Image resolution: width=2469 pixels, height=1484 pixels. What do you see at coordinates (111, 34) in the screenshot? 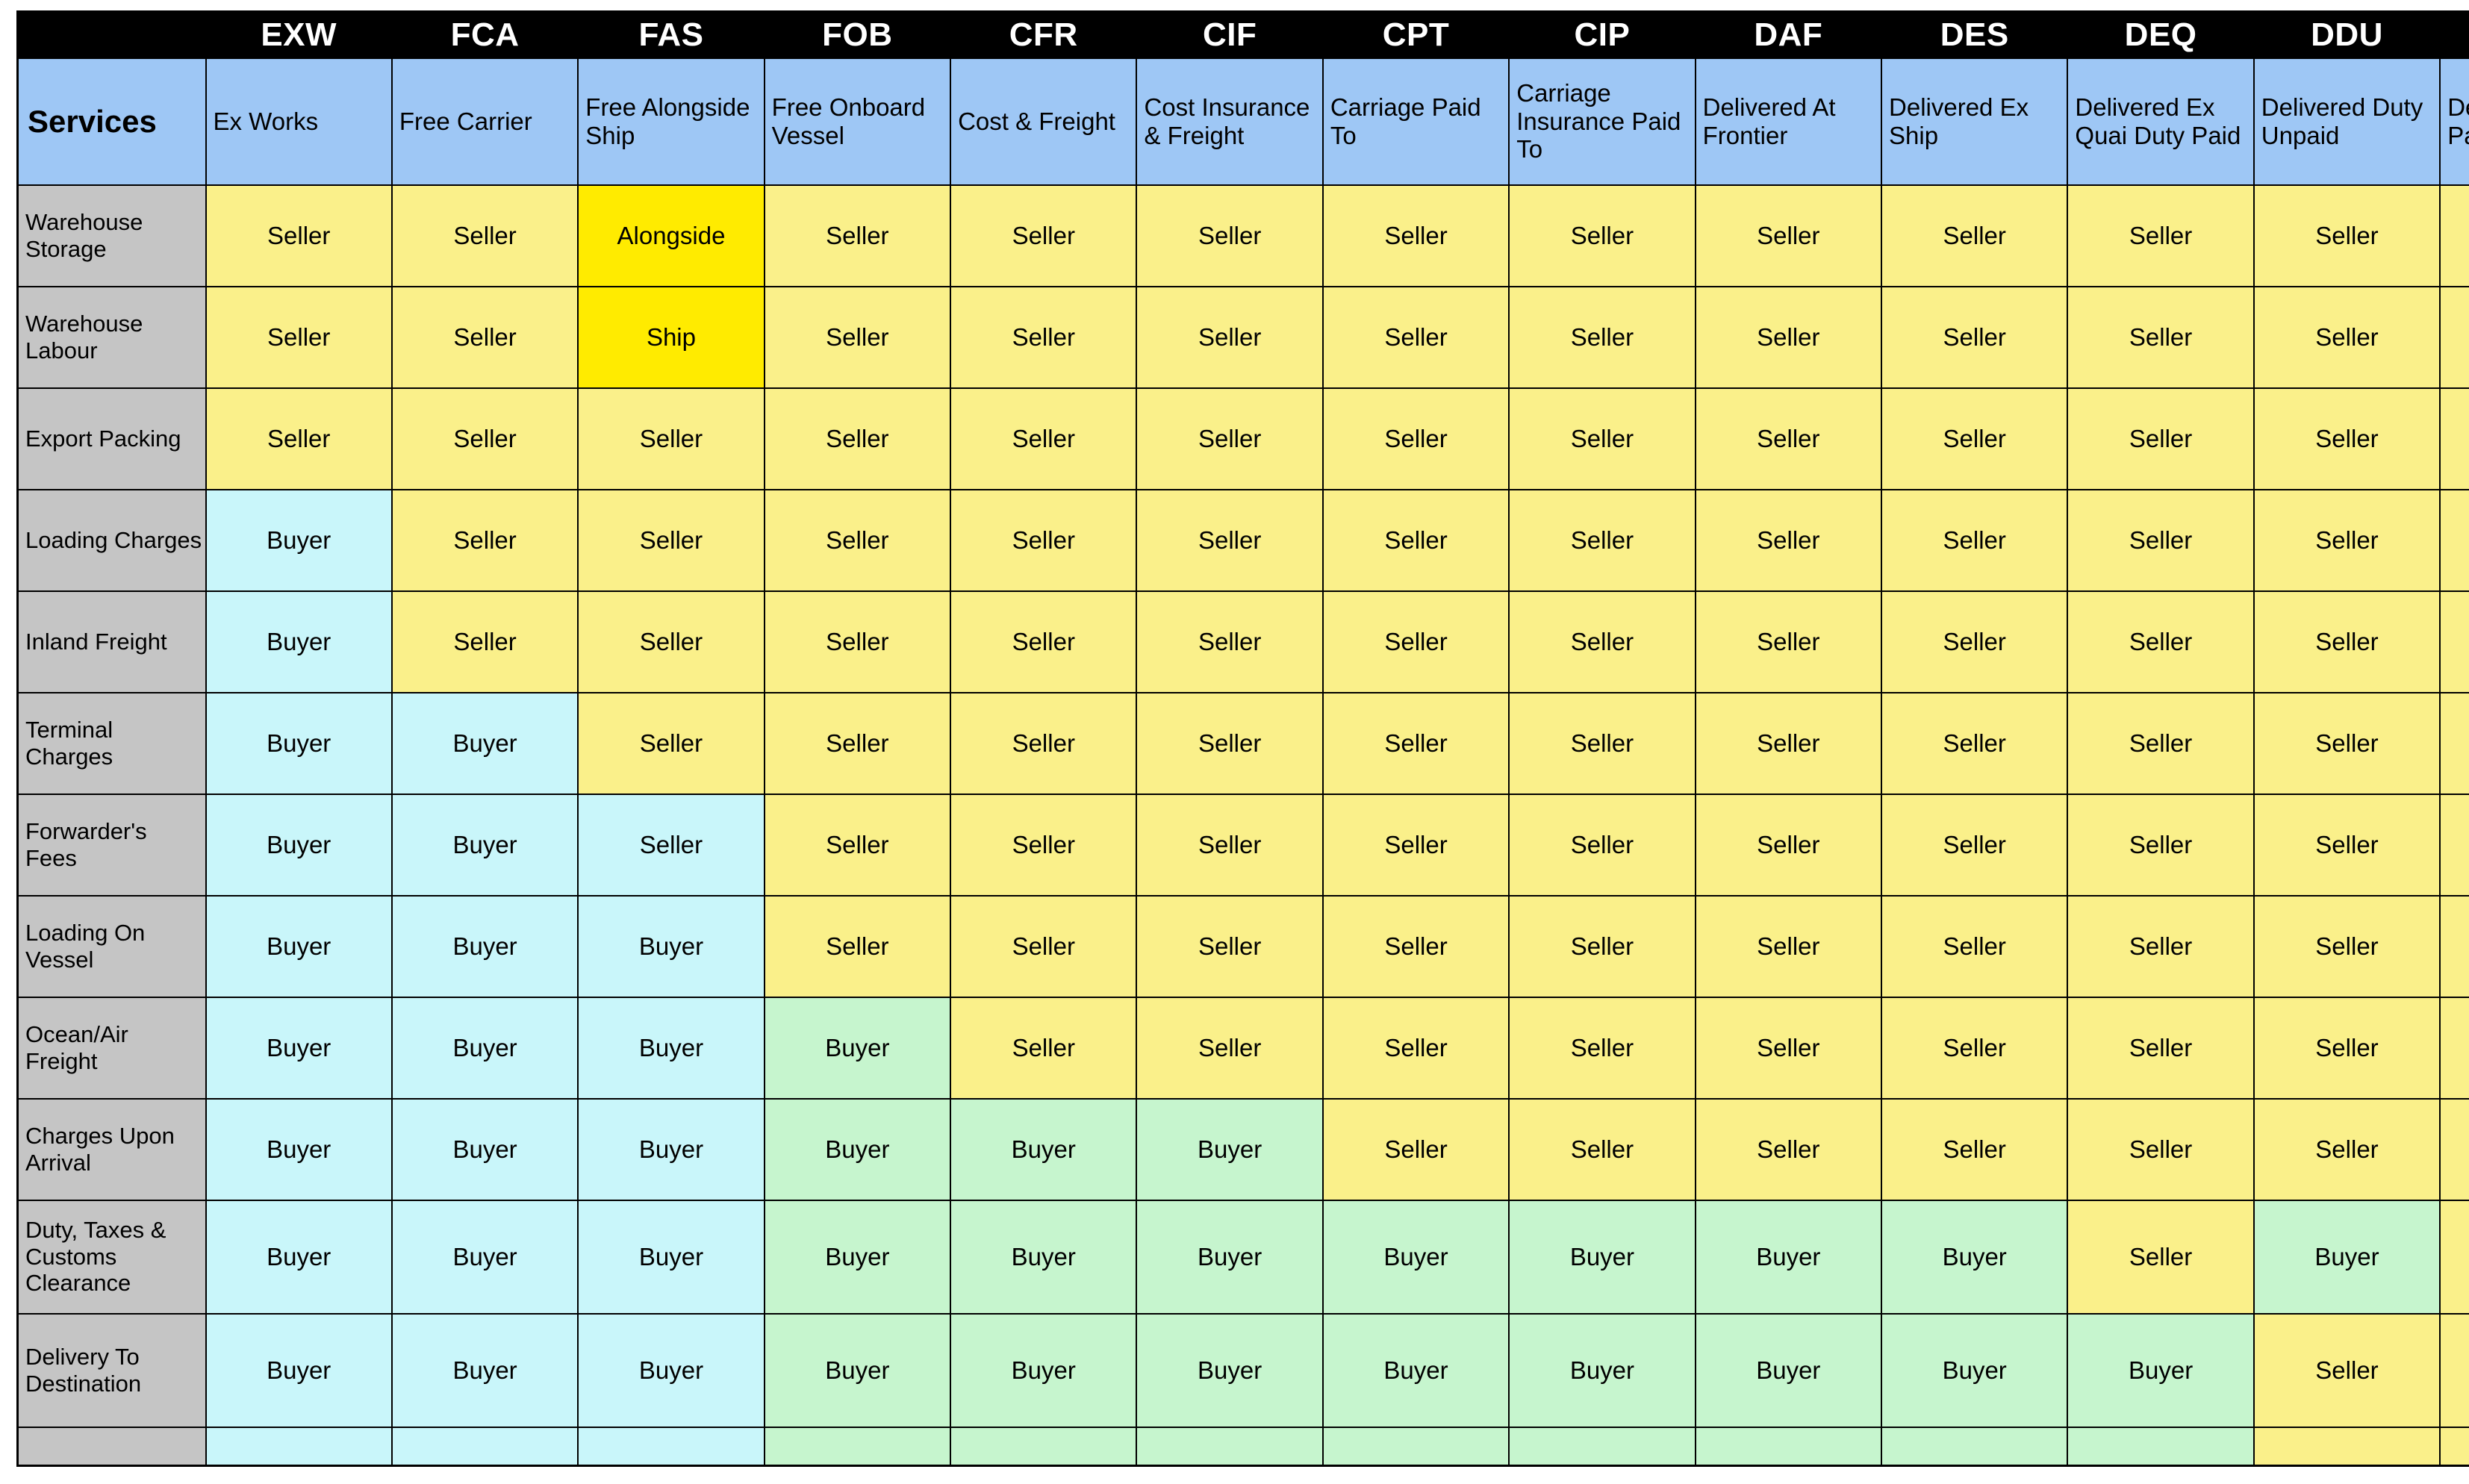
I see `header-corner-blank` at bounding box center [111, 34].